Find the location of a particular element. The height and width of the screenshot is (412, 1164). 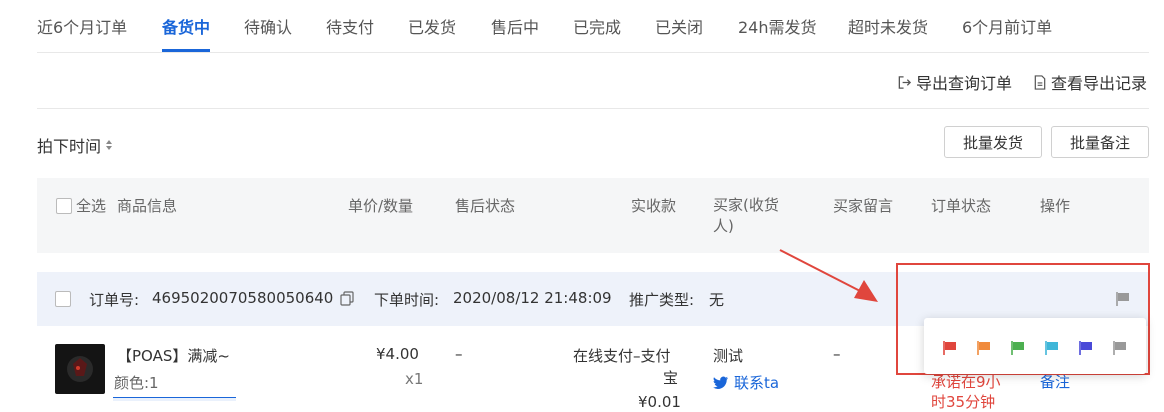

toolbar-divider is located at coordinates (593, 108).